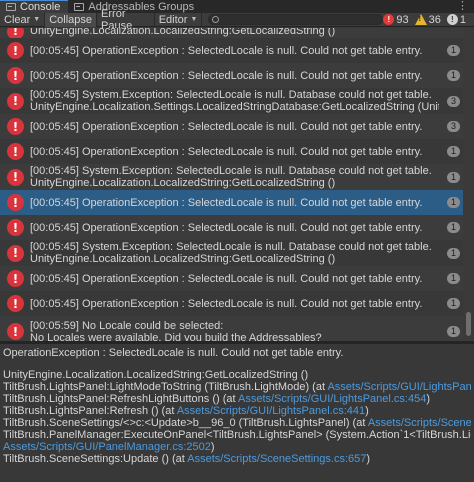 The height and width of the screenshot is (482, 474). I want to click on collapse-toggle: Collapse, so click(71, 19).